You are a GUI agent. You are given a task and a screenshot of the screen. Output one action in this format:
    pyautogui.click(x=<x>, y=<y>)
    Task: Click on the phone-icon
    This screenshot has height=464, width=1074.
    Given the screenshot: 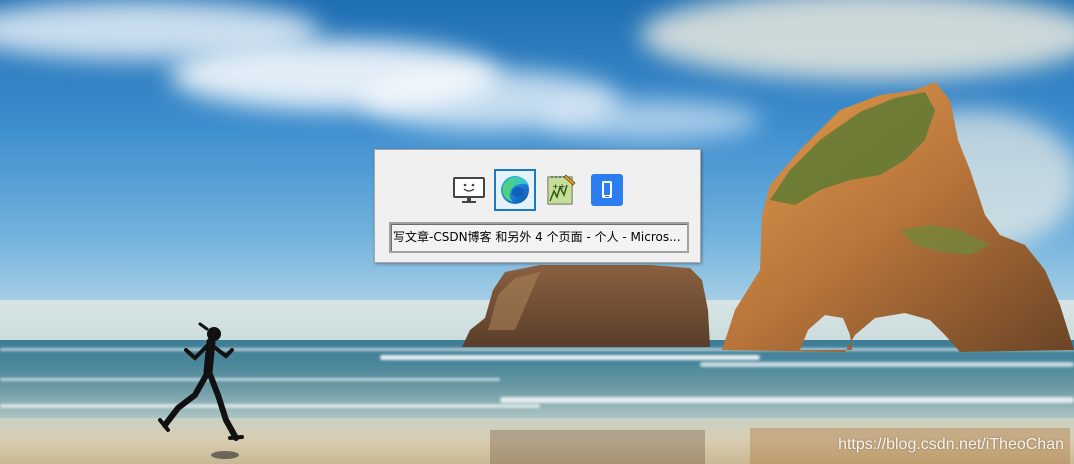 What is the action you would take?
    pyautogui.click(x=606, y=190)
    